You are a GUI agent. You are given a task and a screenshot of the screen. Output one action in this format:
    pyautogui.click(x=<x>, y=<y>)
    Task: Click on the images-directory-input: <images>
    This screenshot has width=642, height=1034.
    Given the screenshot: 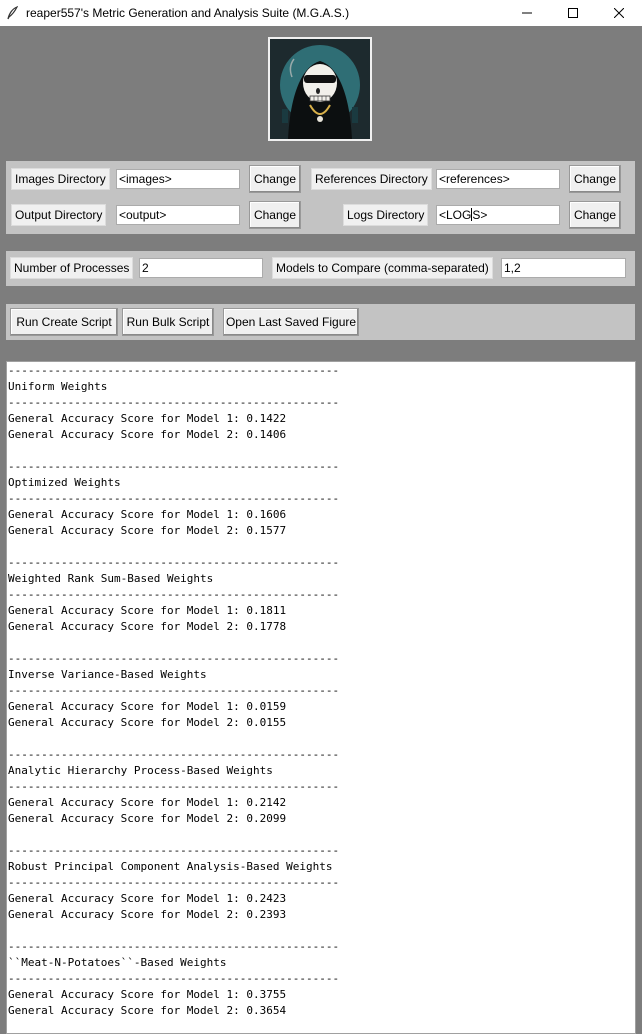 What is the action you would take?
    pyautogui.click(x=178, y=179)
    